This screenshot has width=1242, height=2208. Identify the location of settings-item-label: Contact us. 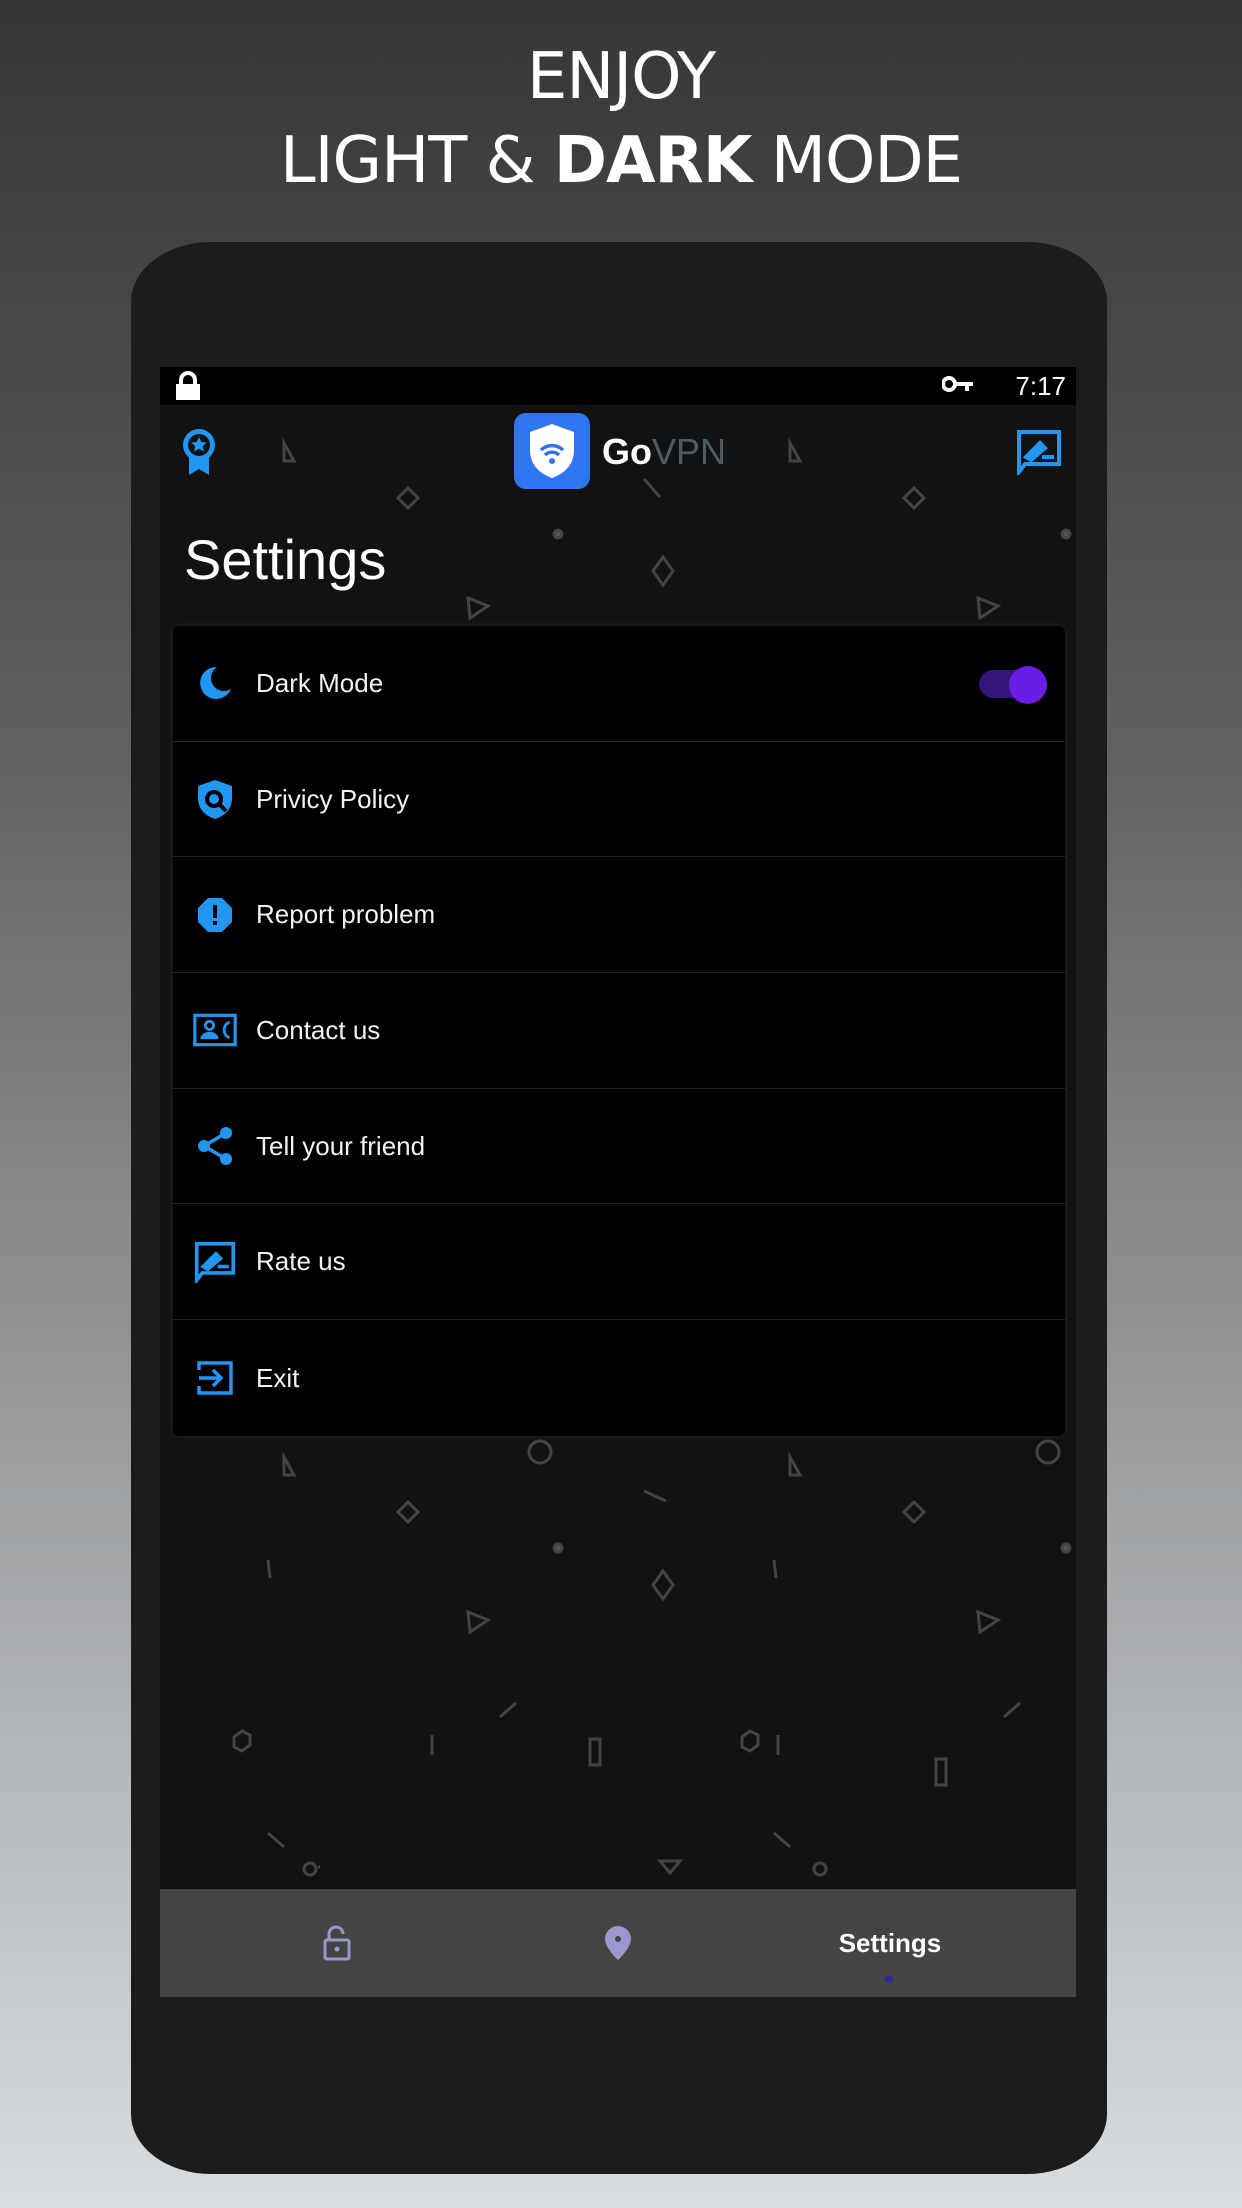
(318, 1029).